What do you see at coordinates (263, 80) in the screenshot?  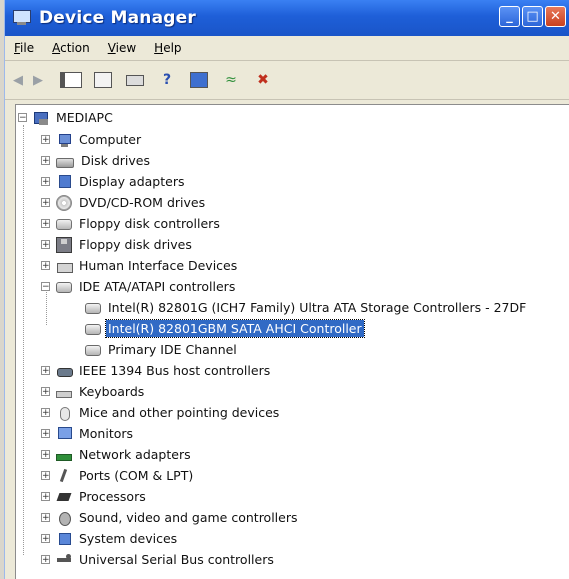 I see `uninstall-icon: ✖` at bounding box center [263, 80].